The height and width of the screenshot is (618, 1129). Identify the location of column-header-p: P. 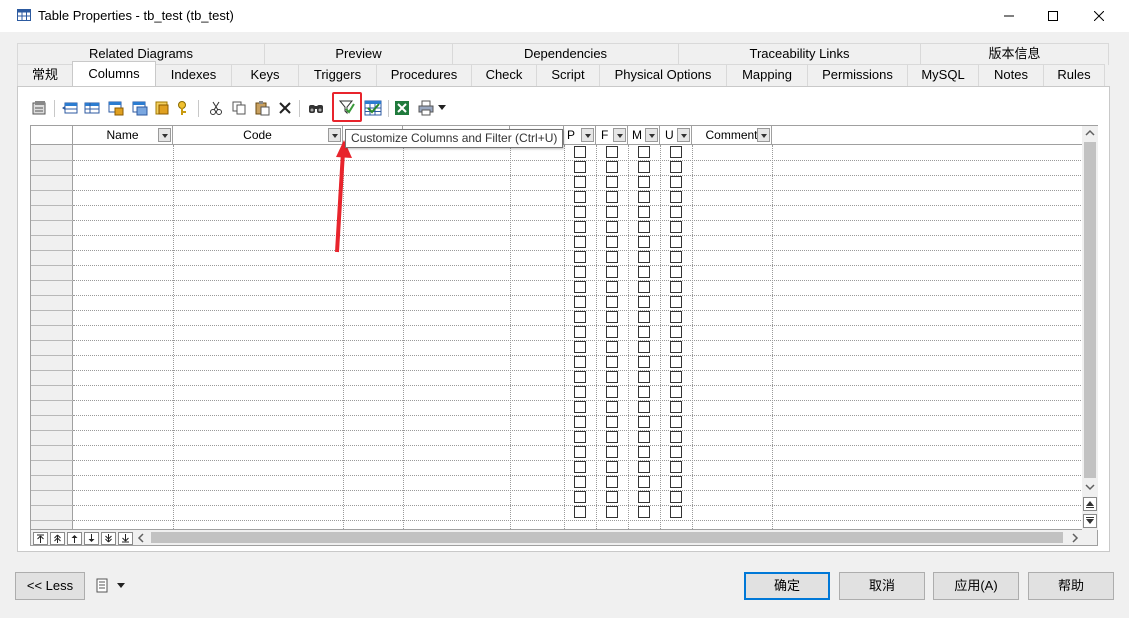
(580, 135).